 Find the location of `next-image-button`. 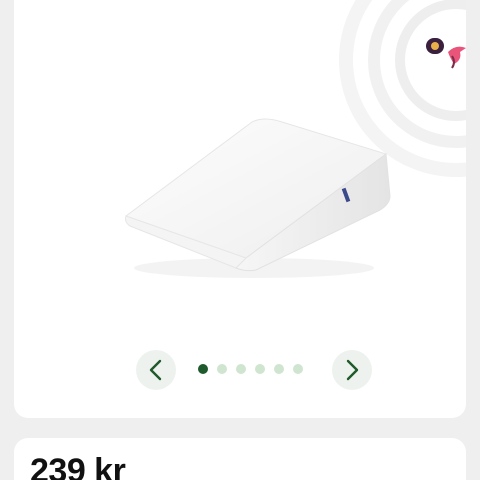

next-image-button is located at coordinates (352, 370).